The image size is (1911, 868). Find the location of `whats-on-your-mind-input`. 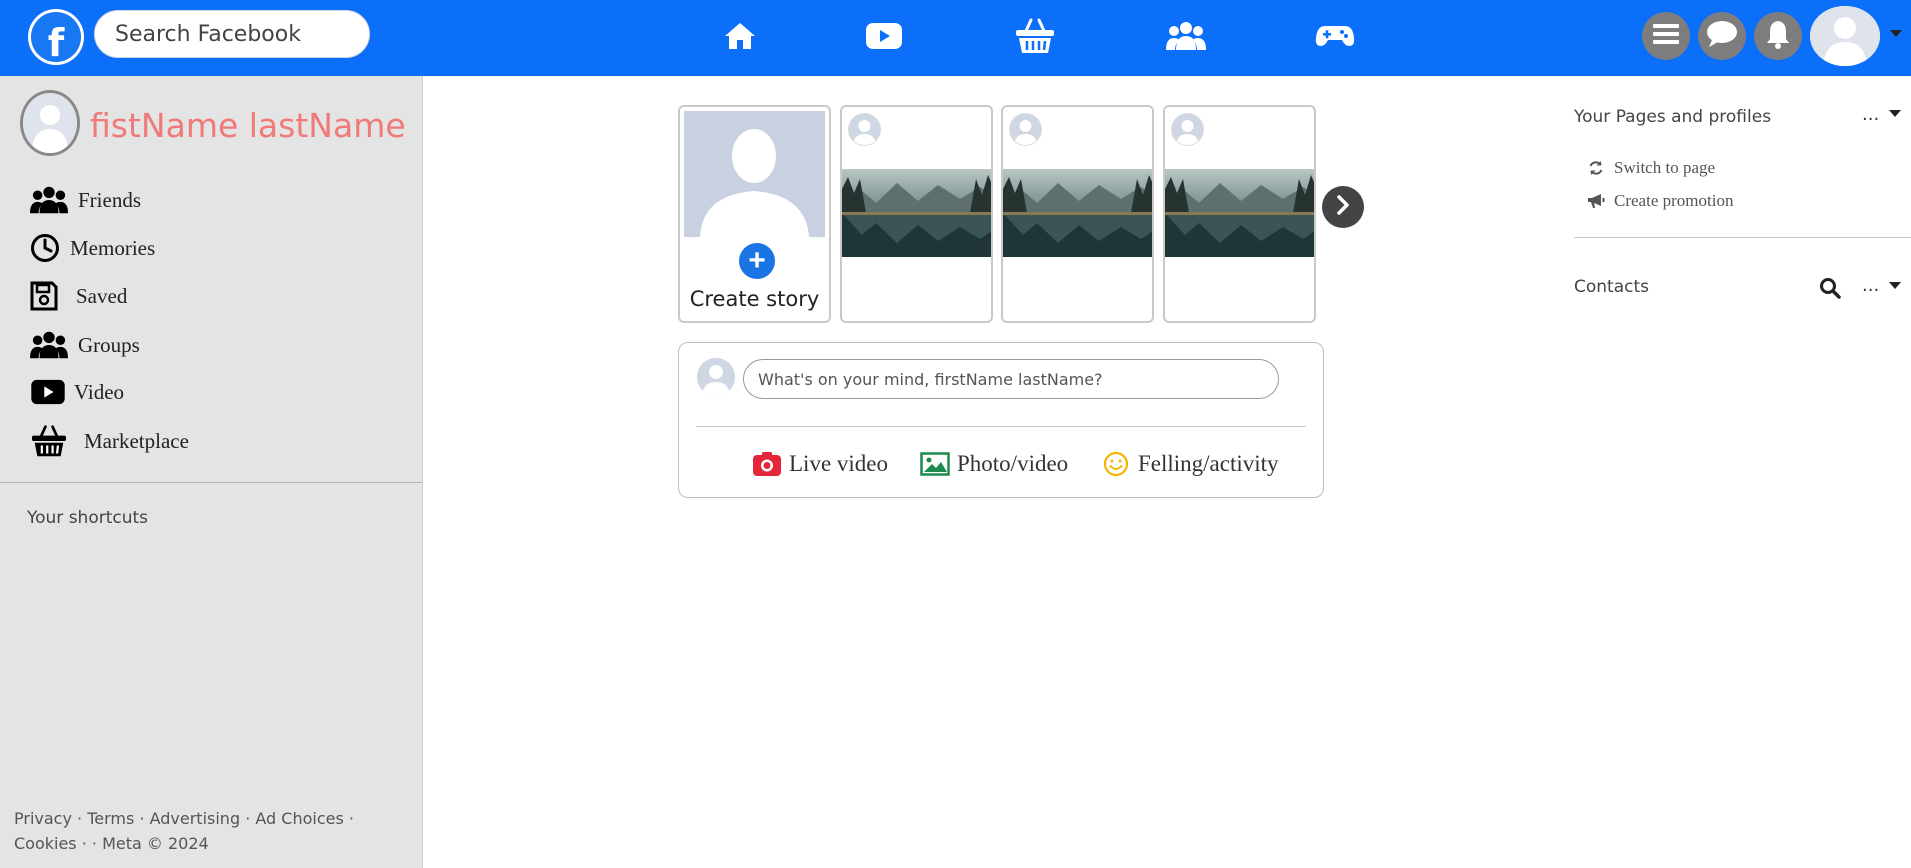

whats-on-your-mind-input is located at coordinates (1011, 379).